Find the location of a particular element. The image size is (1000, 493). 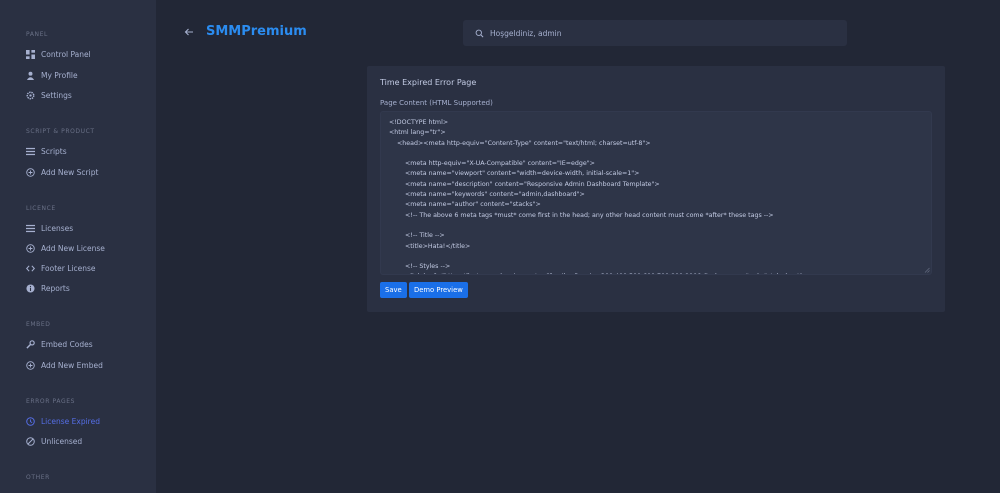

clock-icon is located at coordinates (30, 421).